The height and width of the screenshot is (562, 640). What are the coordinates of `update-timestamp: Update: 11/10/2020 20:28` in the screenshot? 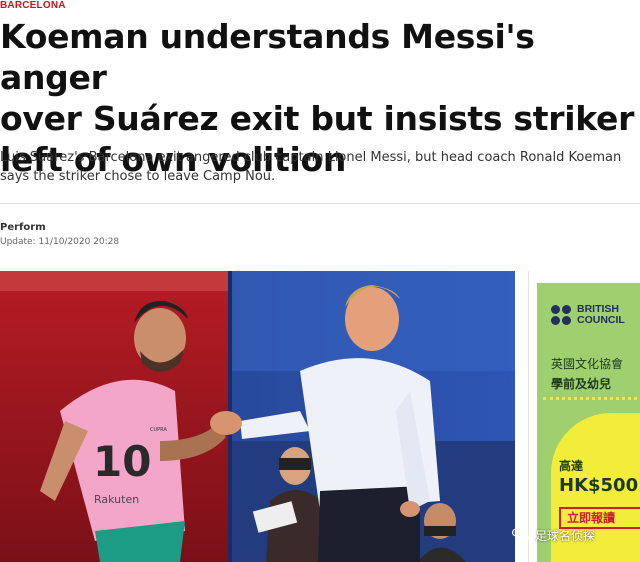 It's located at (60, 242).